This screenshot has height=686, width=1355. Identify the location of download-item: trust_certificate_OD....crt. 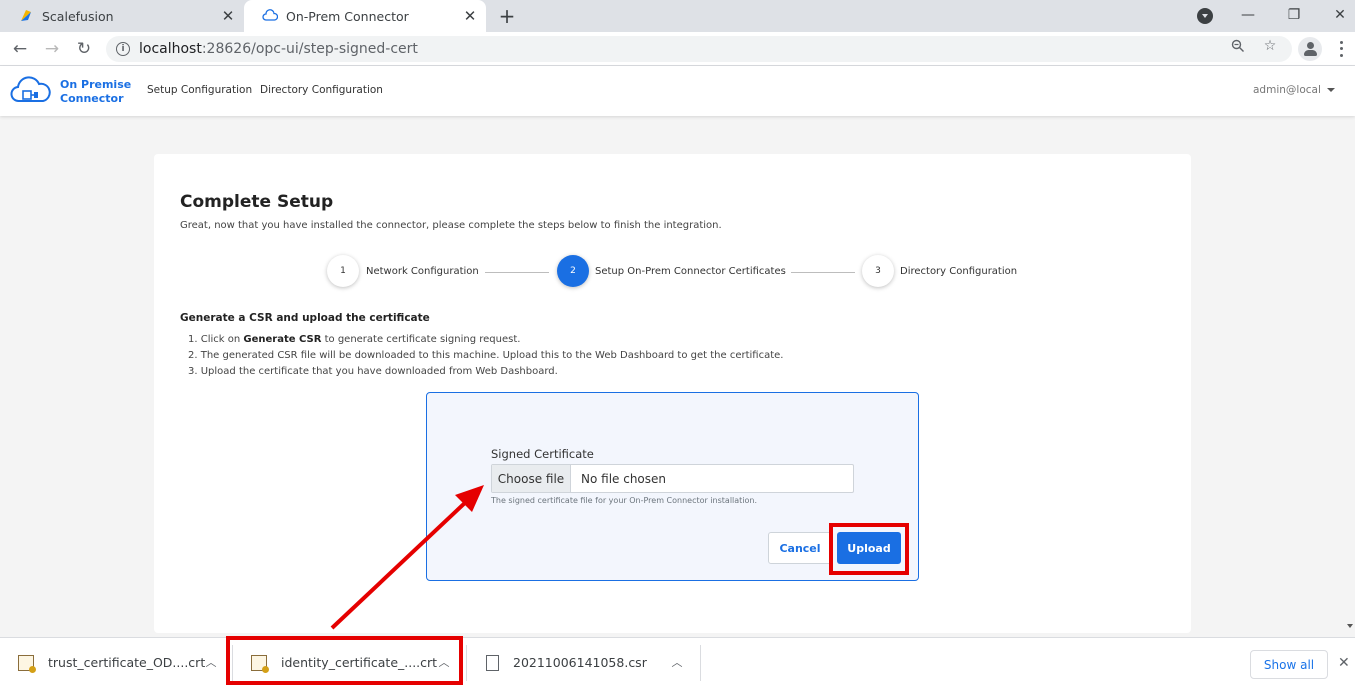
(111, 662).